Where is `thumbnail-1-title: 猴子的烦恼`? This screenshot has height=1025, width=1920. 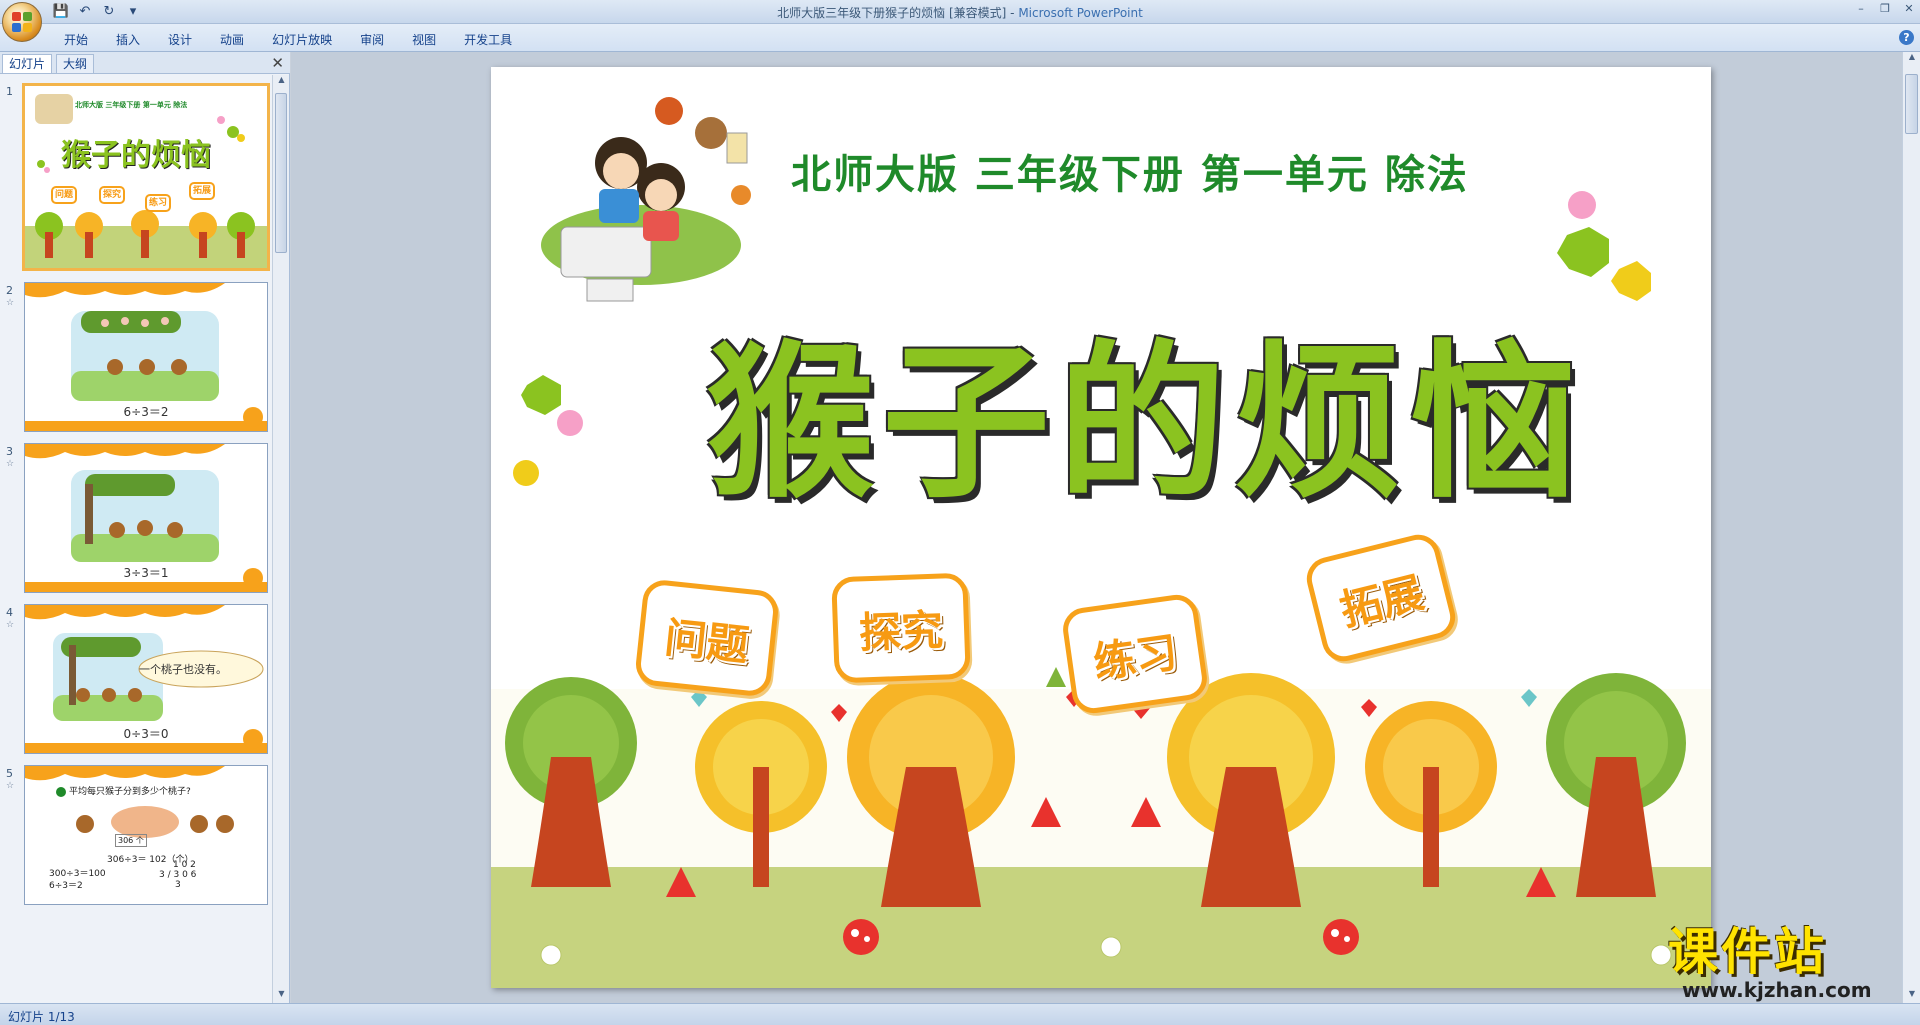
thumbnail-1-title: 猴子的烦恼 is located at coordinates (136, 155).